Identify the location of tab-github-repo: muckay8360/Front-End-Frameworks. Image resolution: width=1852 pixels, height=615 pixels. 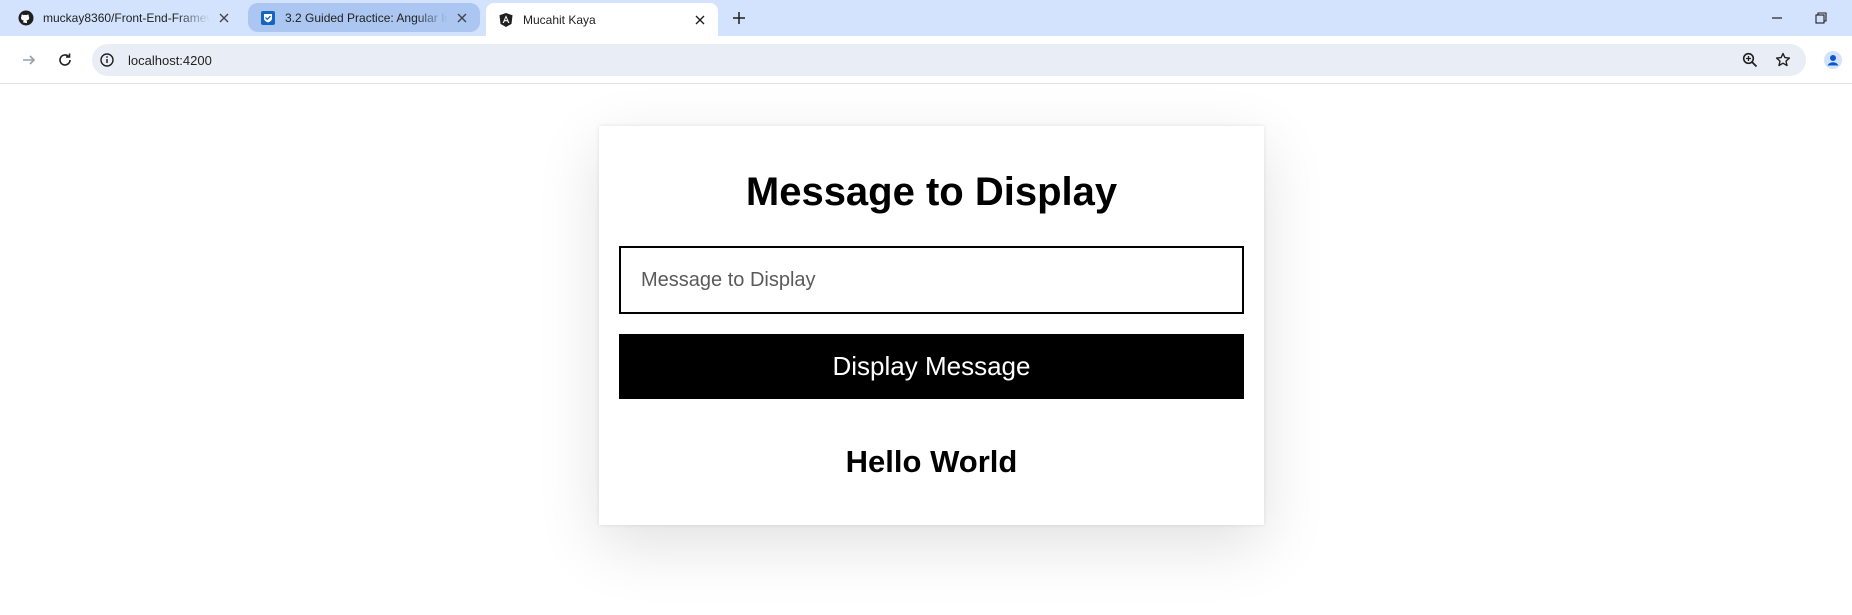
(124, 17).